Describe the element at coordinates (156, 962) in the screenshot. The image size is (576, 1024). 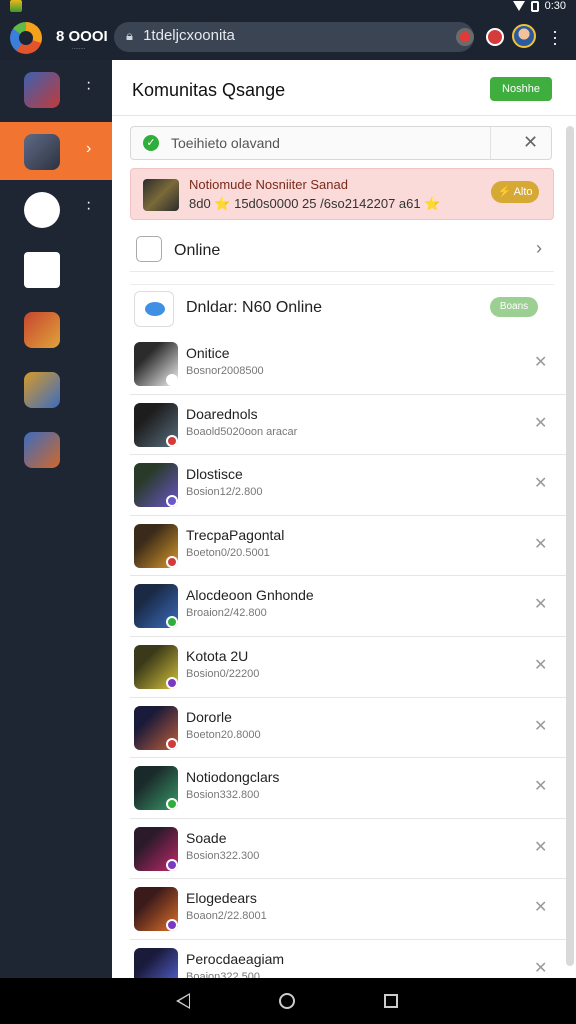
I see `game-thumbnail` at that location.